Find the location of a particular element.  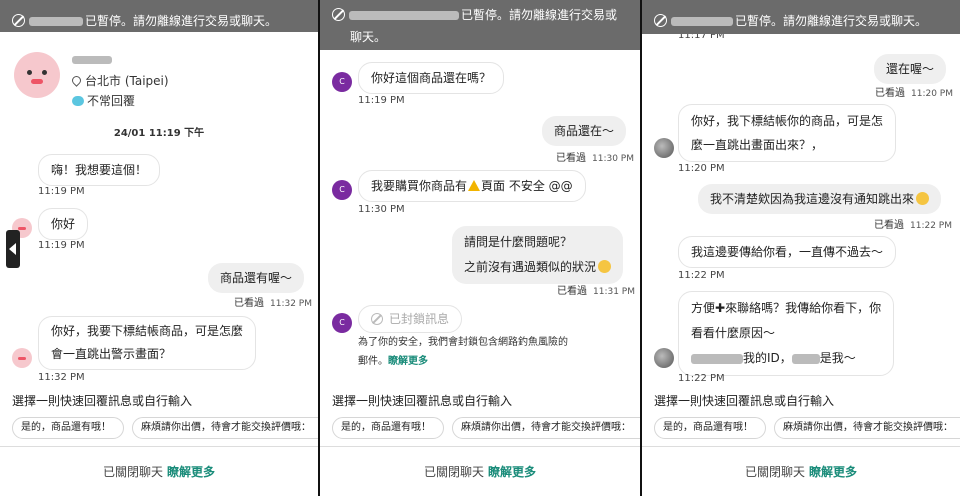

read-receipt: 已看過 11:20 PM is located at coordinates (914, 93).